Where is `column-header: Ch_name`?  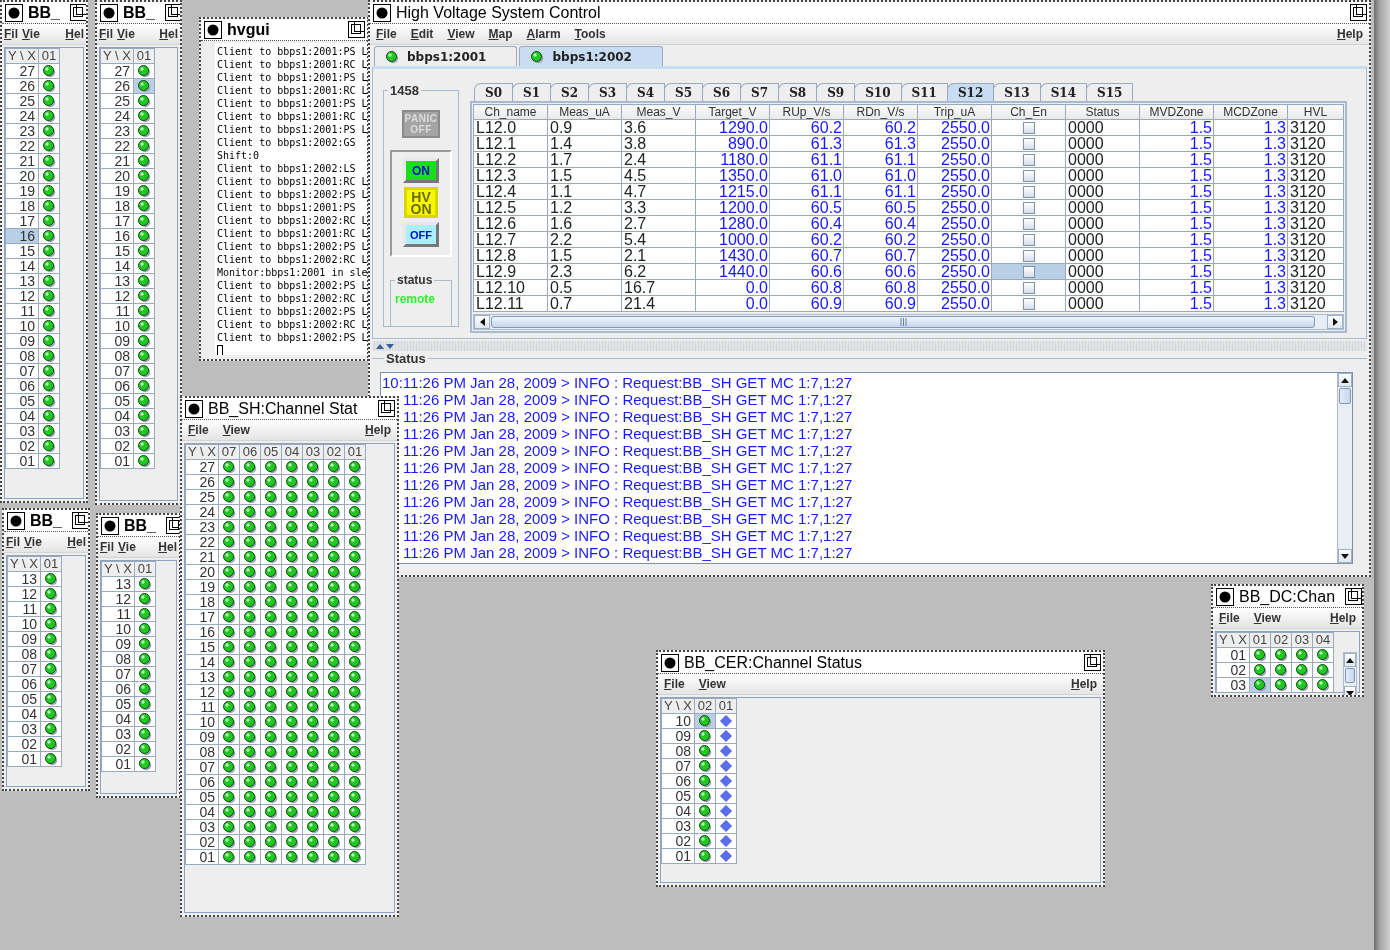
column-header: Ch_name is located at coordinates (510, 112).